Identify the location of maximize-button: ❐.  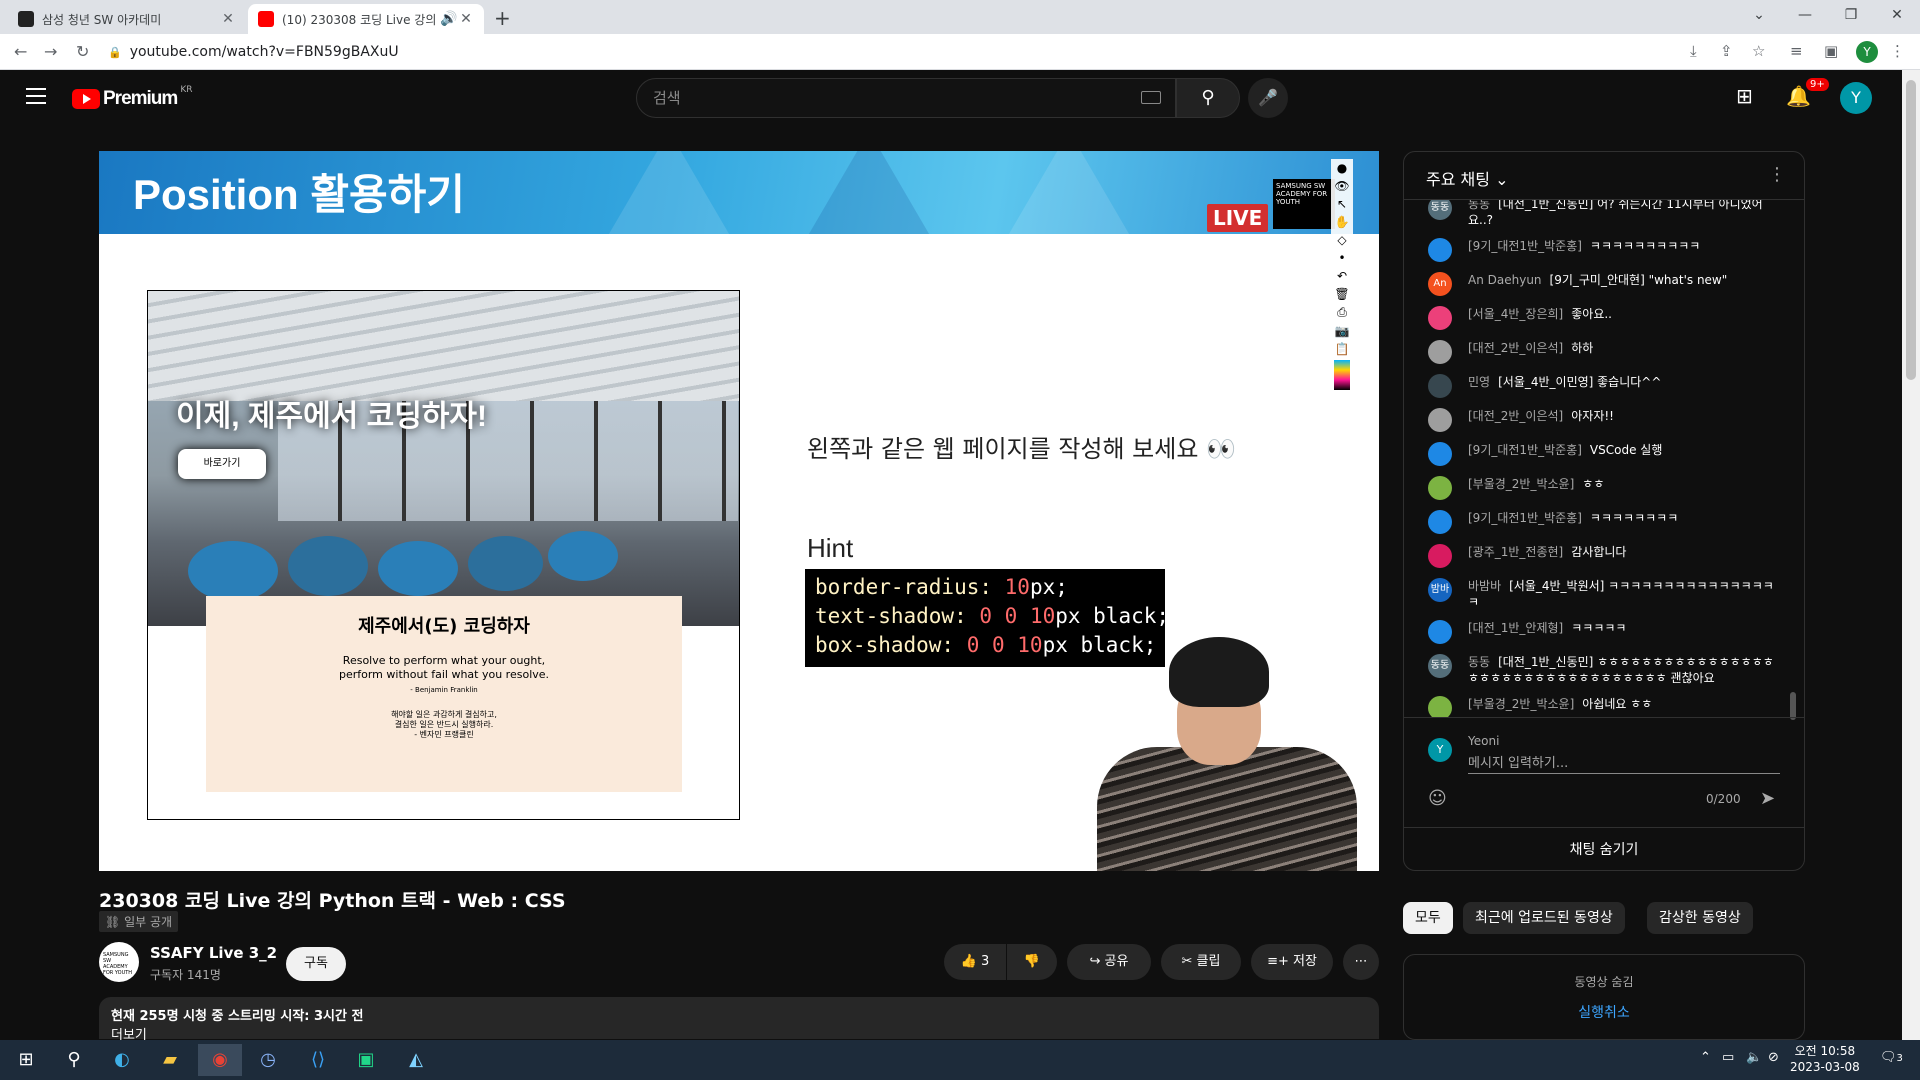
(1851, 15).